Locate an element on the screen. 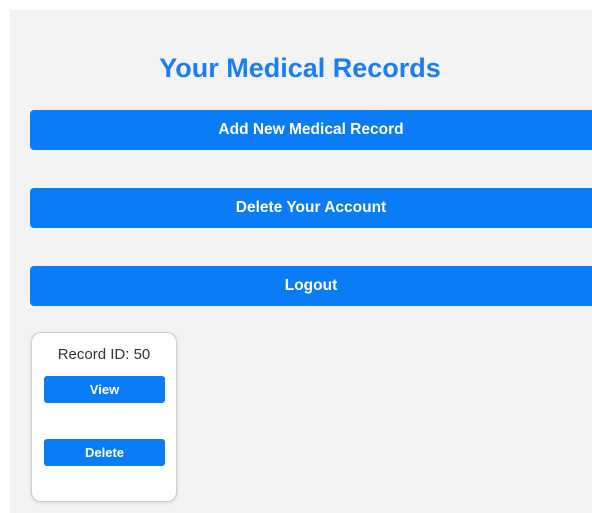 The height and width of the screenshot is (513, 592). add-medical-record-button: Add New Medical Record is located at coordinates (311, 130).